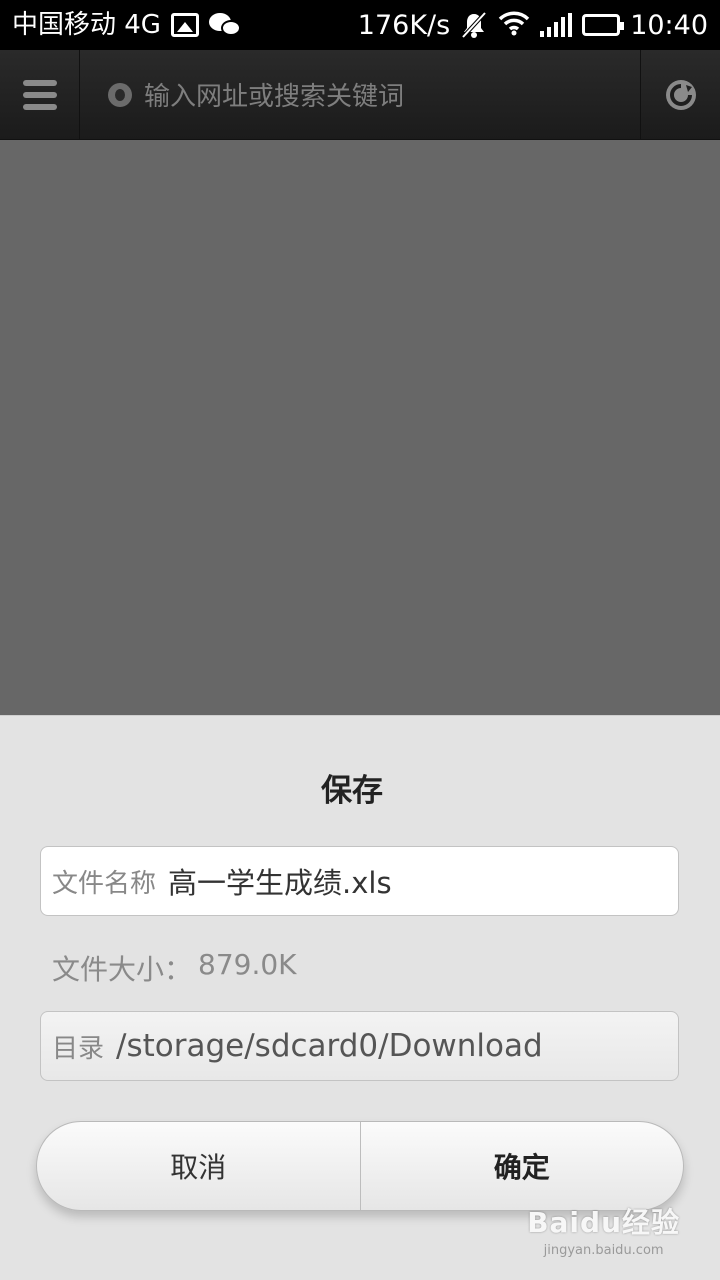 Image resolution: width=720 pixels, height=1280 pixels. What do you see at coordinates (474, 25) in the screenshot?
I see `mute-bell-icon` at bounding box center [474, 25].